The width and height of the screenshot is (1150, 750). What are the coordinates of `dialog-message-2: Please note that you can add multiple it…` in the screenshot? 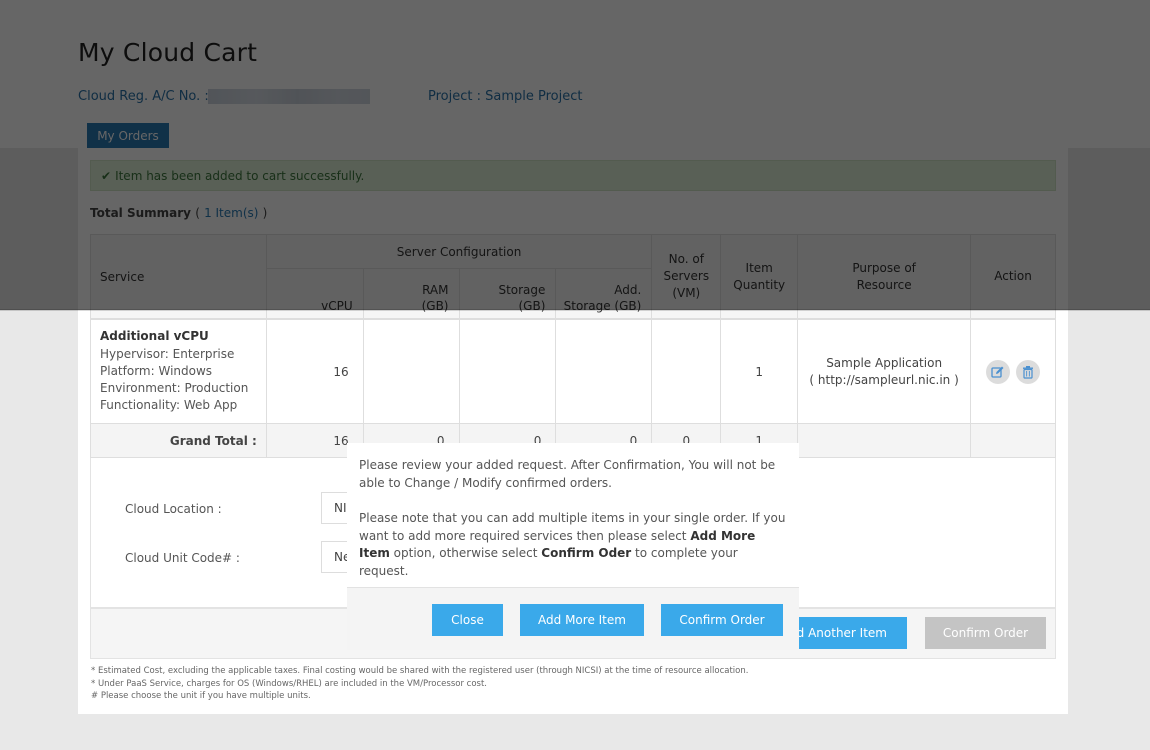 It's located at (572, 544).